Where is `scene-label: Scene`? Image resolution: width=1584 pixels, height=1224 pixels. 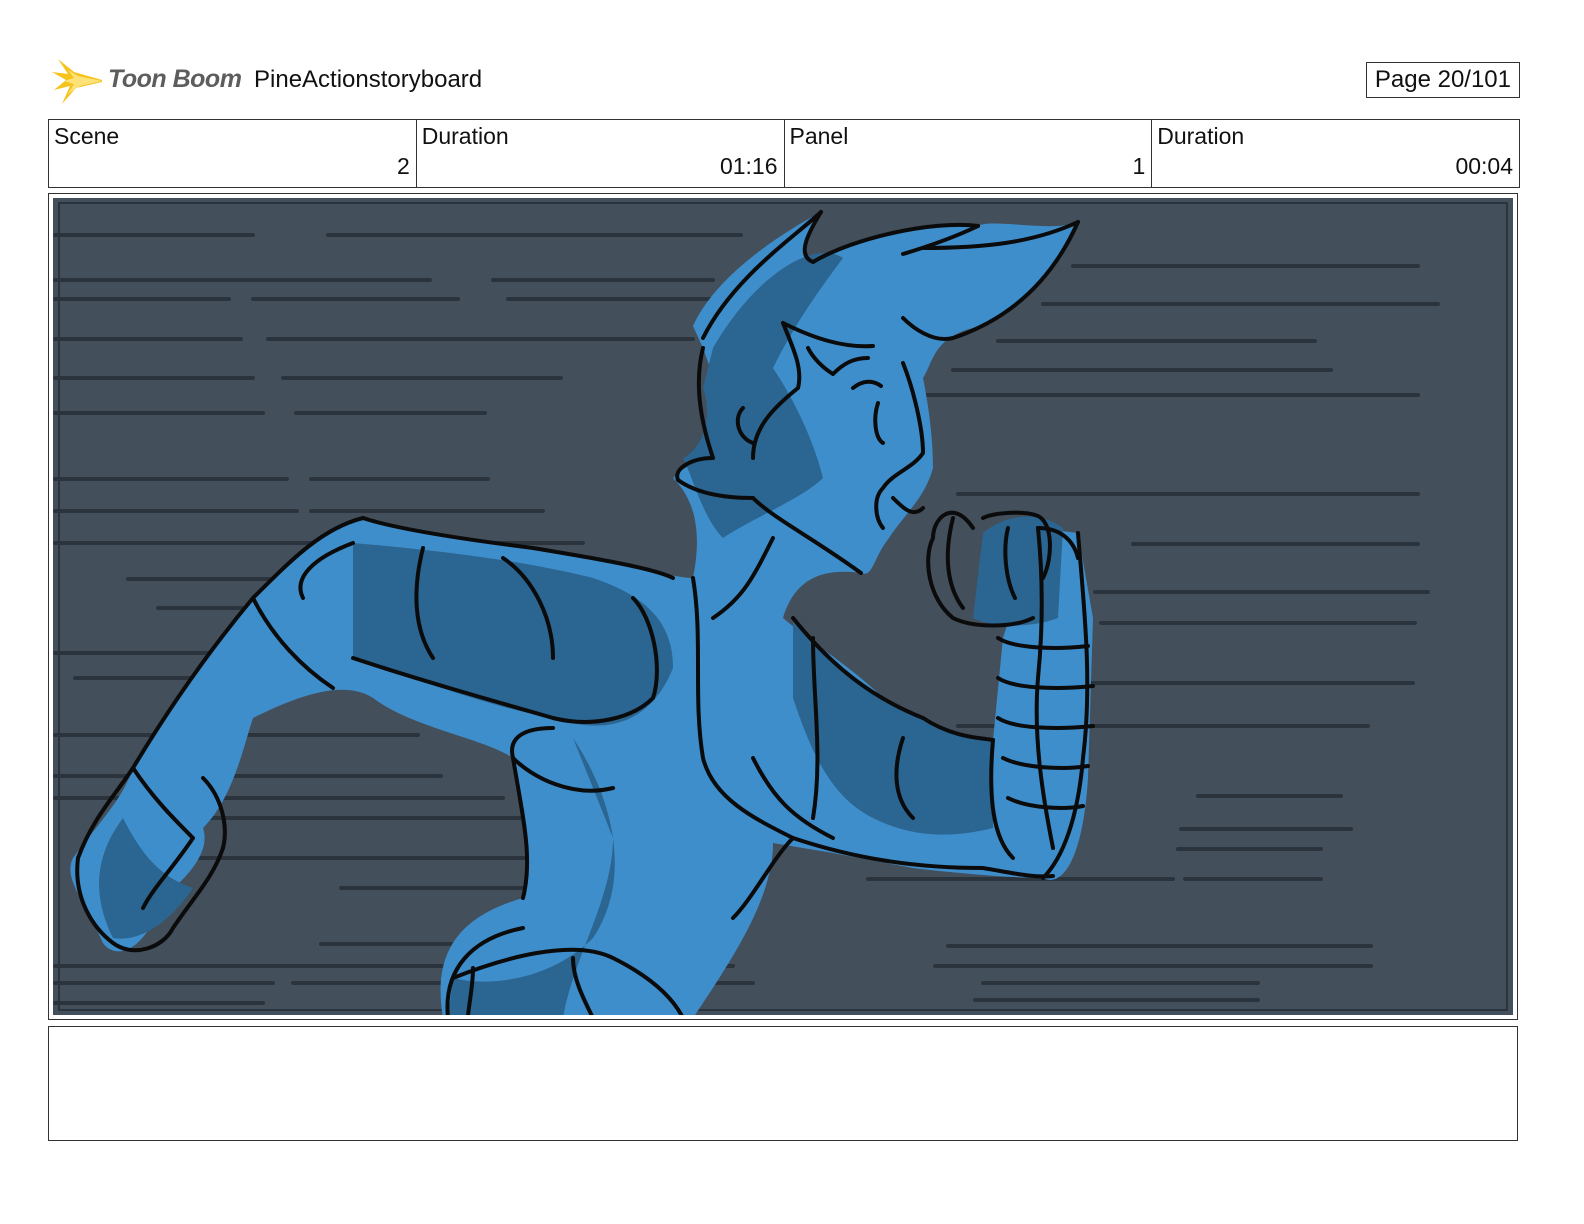 scene-label: Scene is located at coordinates (87, 136).